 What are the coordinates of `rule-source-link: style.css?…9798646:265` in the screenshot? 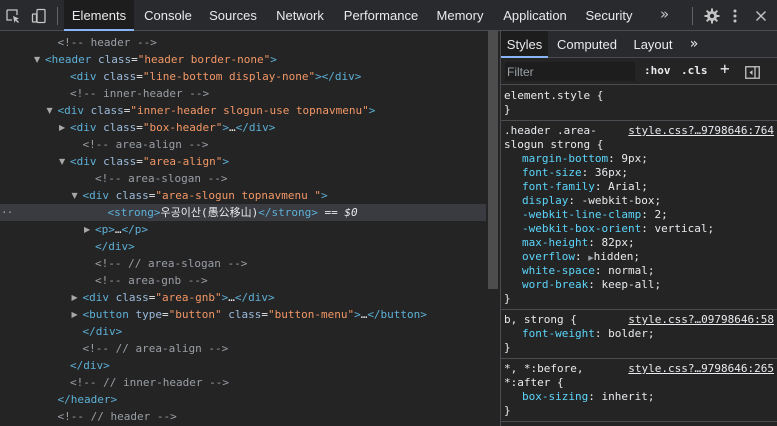 It's located at (701, 368).